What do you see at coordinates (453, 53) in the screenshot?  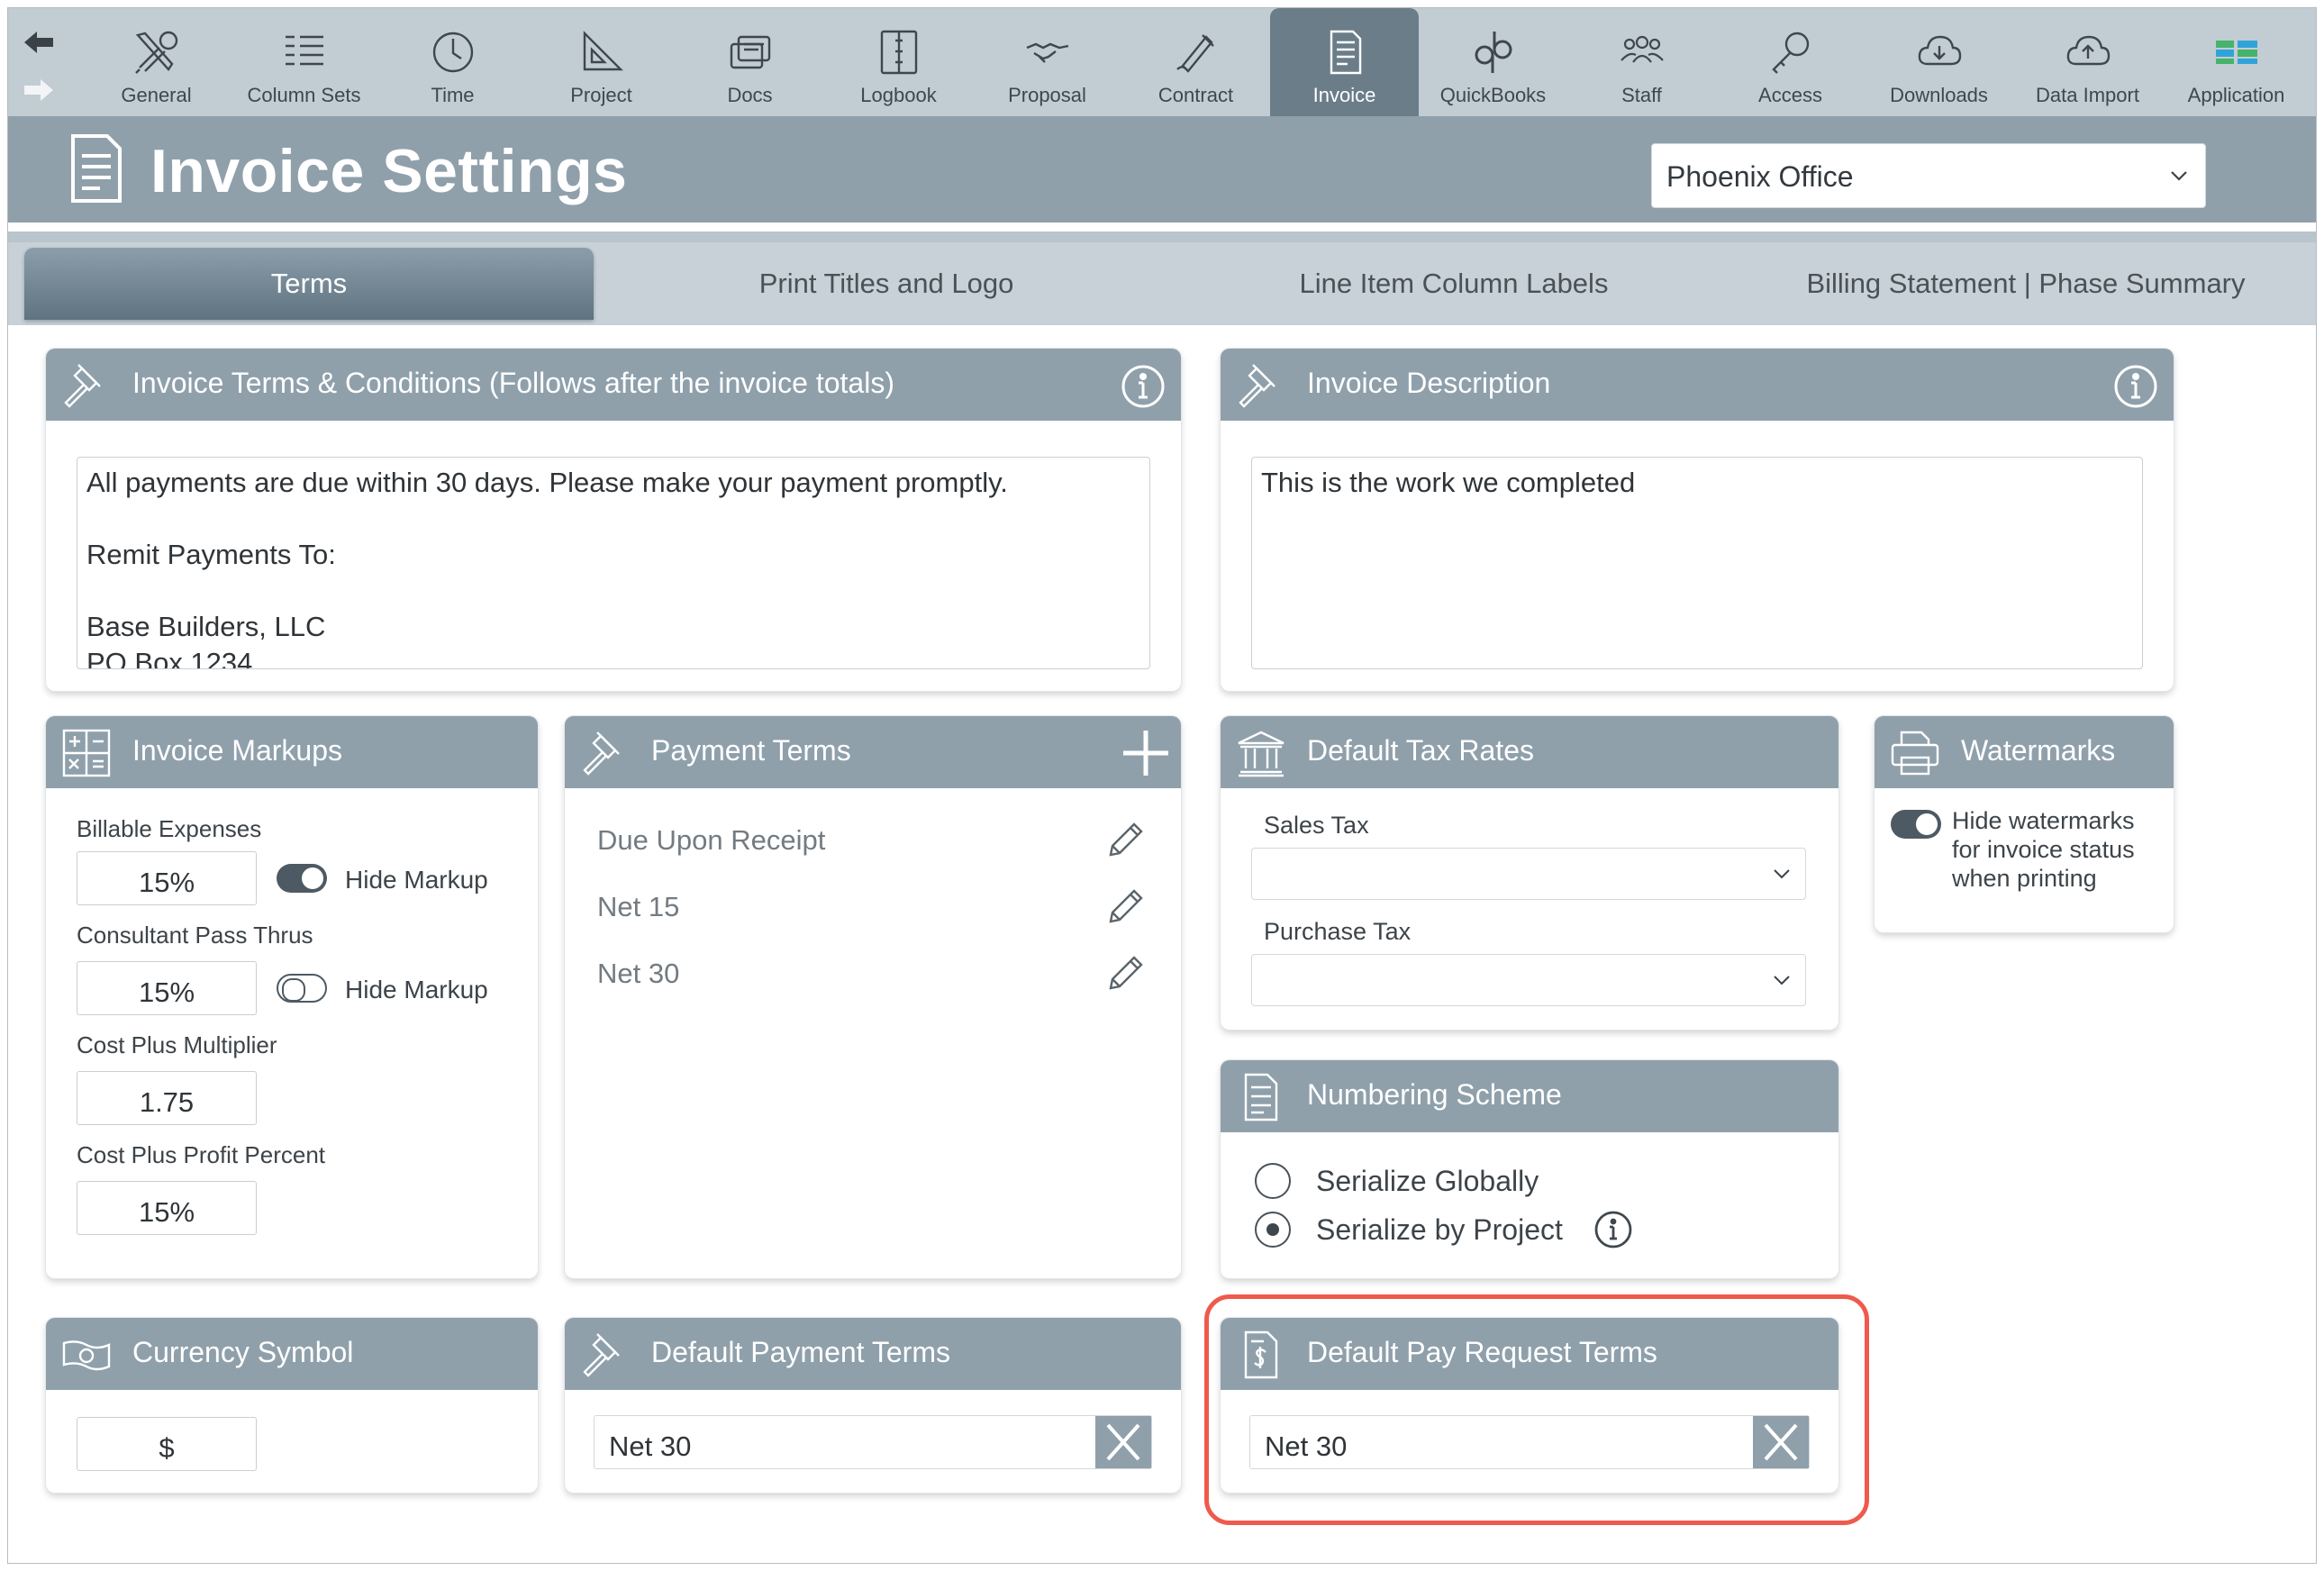 I see `clock-icon` at bounding box center [453, 53].